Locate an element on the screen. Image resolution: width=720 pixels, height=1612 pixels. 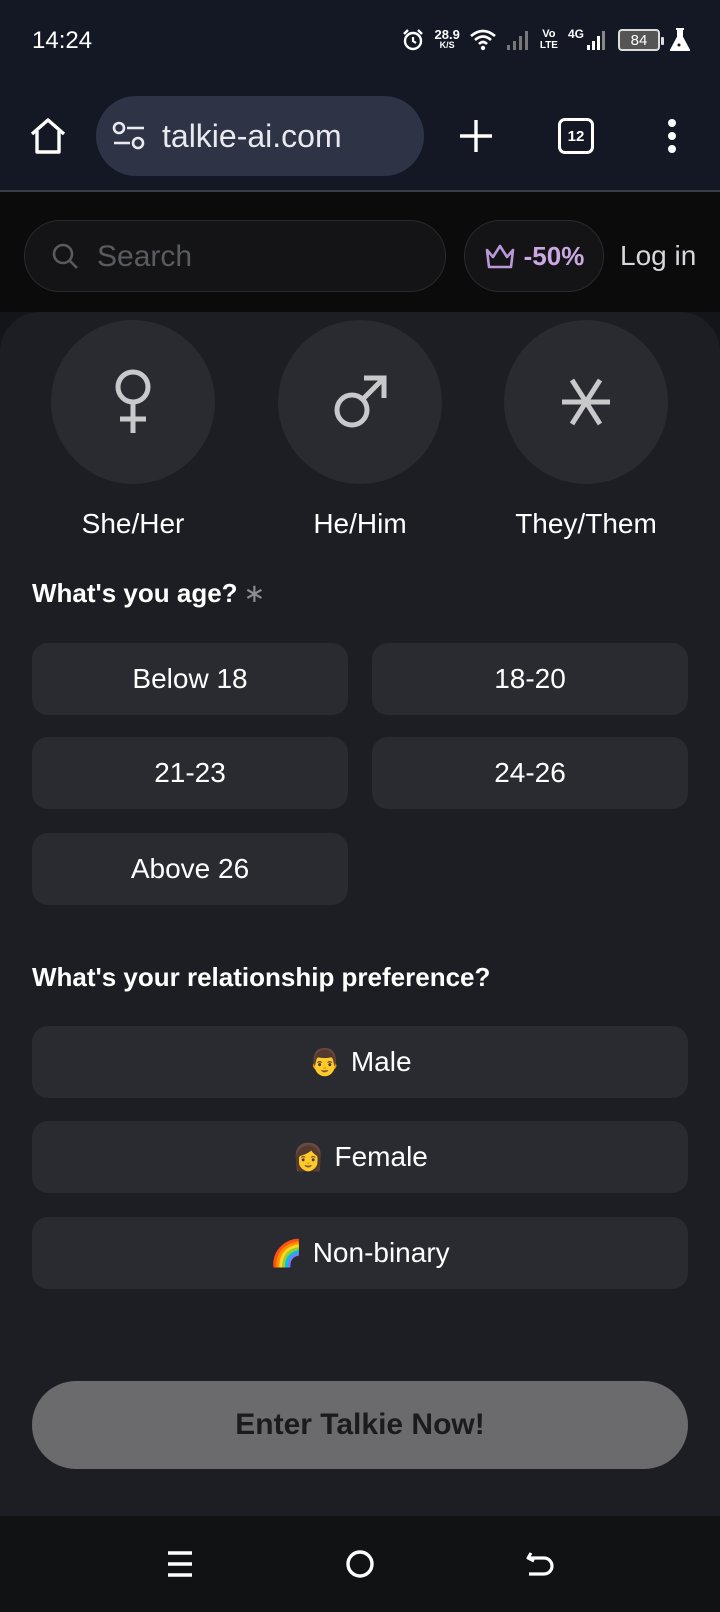
net-speed: 28.9 K/S is located at coordinates (447, 39).